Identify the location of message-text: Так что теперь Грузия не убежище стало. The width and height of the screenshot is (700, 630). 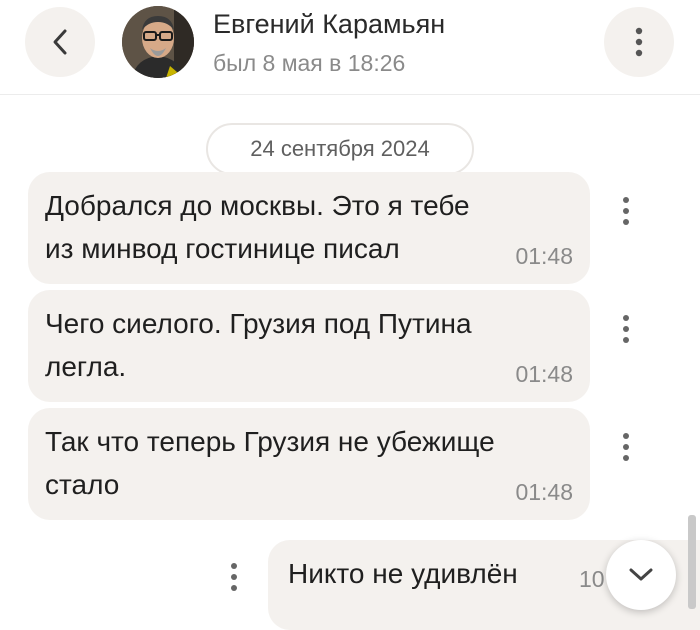
(270, 463).